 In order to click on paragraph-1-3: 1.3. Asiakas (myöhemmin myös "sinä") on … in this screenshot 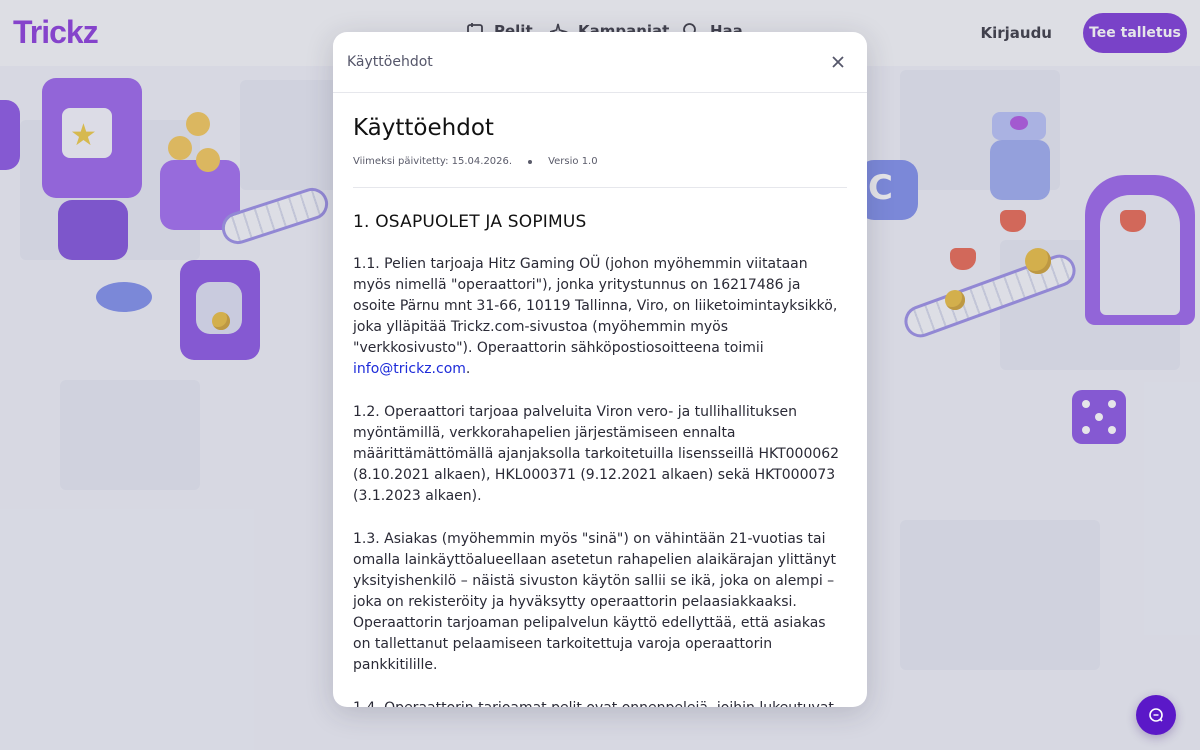, I will do `click(594, 602)`.